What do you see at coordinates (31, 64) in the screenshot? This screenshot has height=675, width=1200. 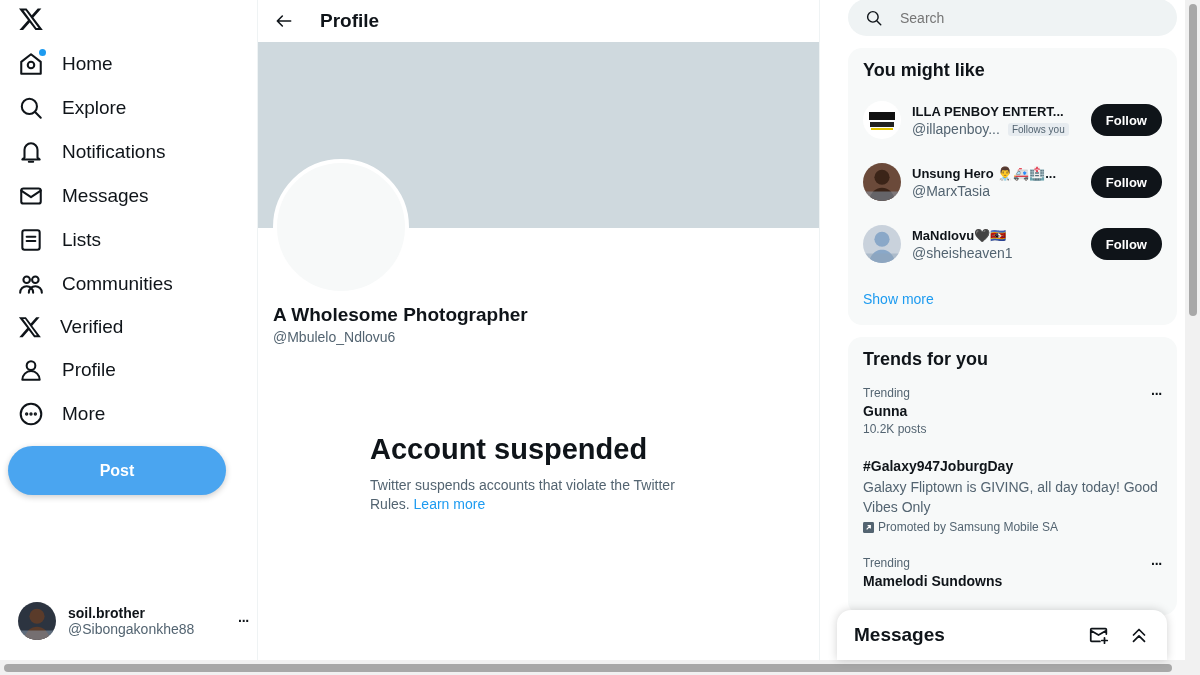 I see `home-icon` at bounding box center [31, 64].